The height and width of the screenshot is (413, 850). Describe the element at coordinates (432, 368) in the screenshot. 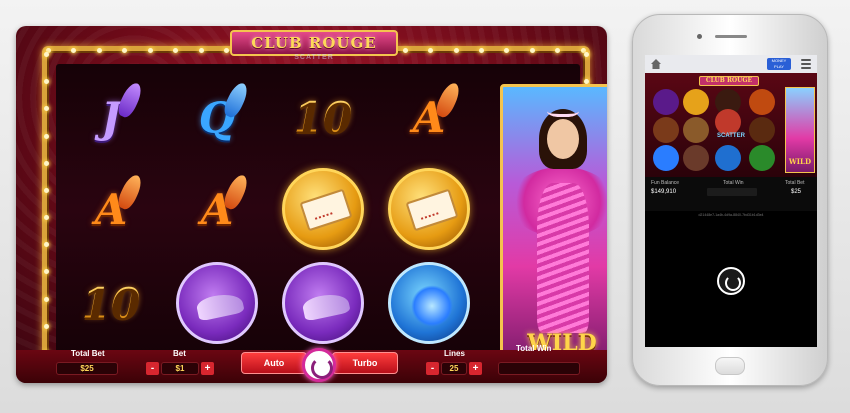

I see `lines-decrease-button: -` at that location.